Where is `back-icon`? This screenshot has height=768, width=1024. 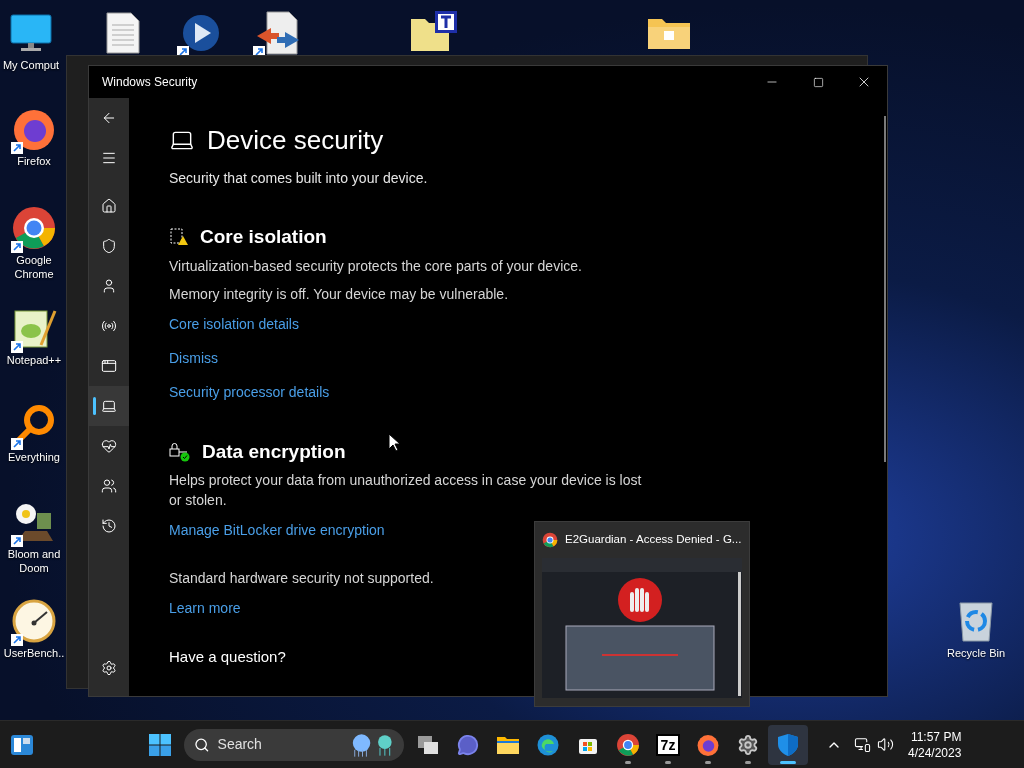 back-icon is located at coordinates (109, 118).